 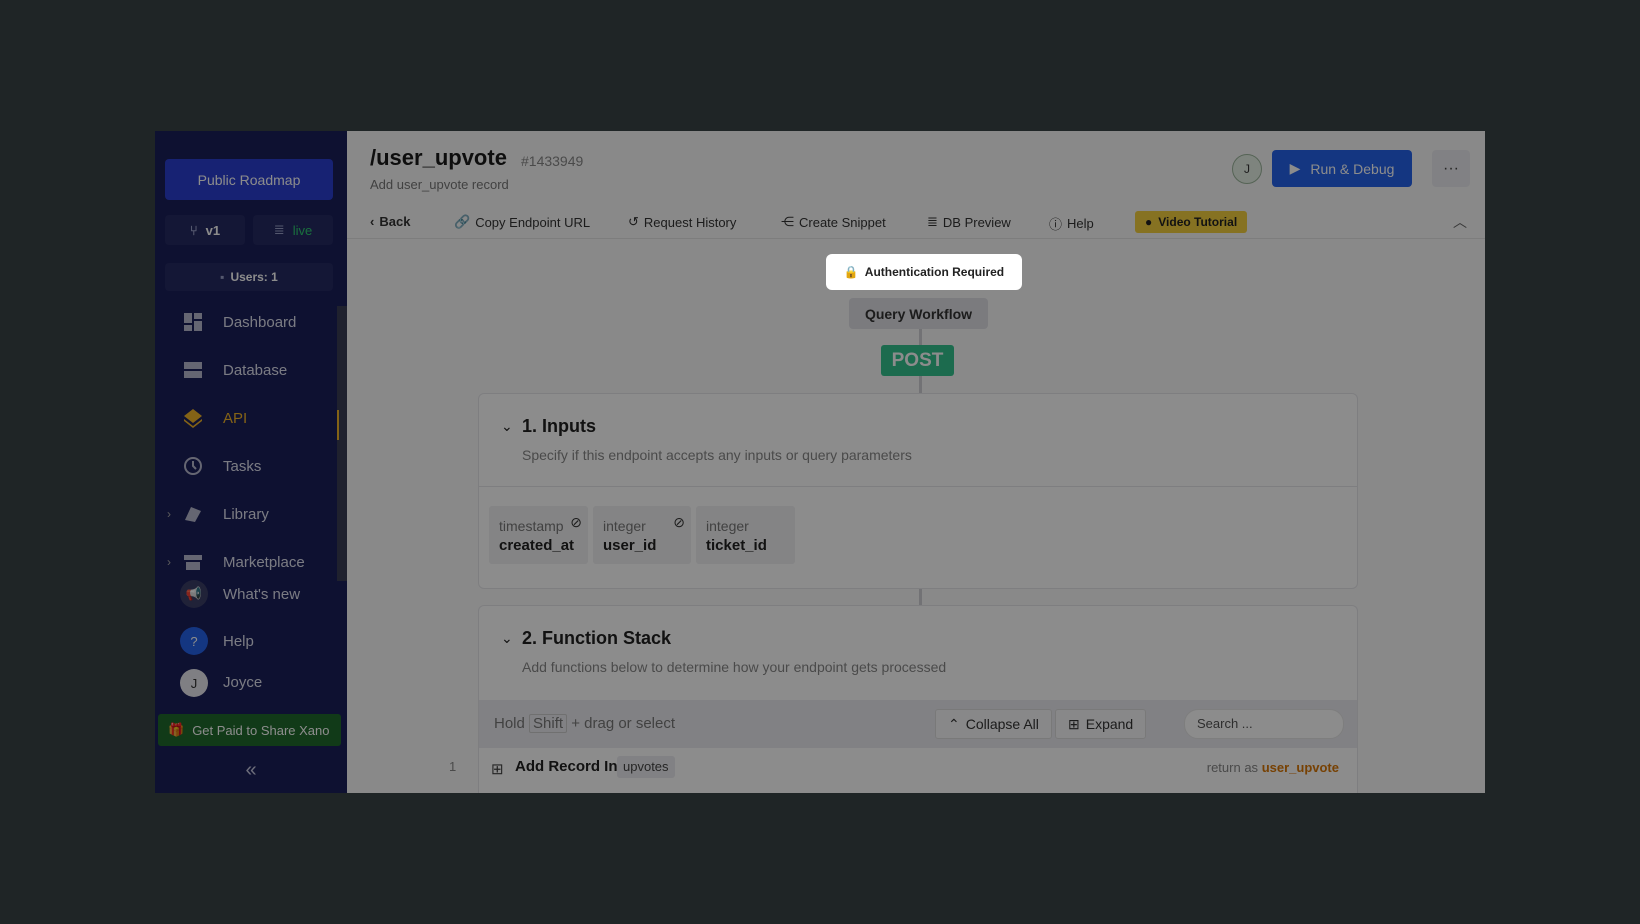 What do you see at coordinates (249, 277) in the screenshot?
I see `users-badge: ▪ Users: 1` at bounding box center [249, 277].